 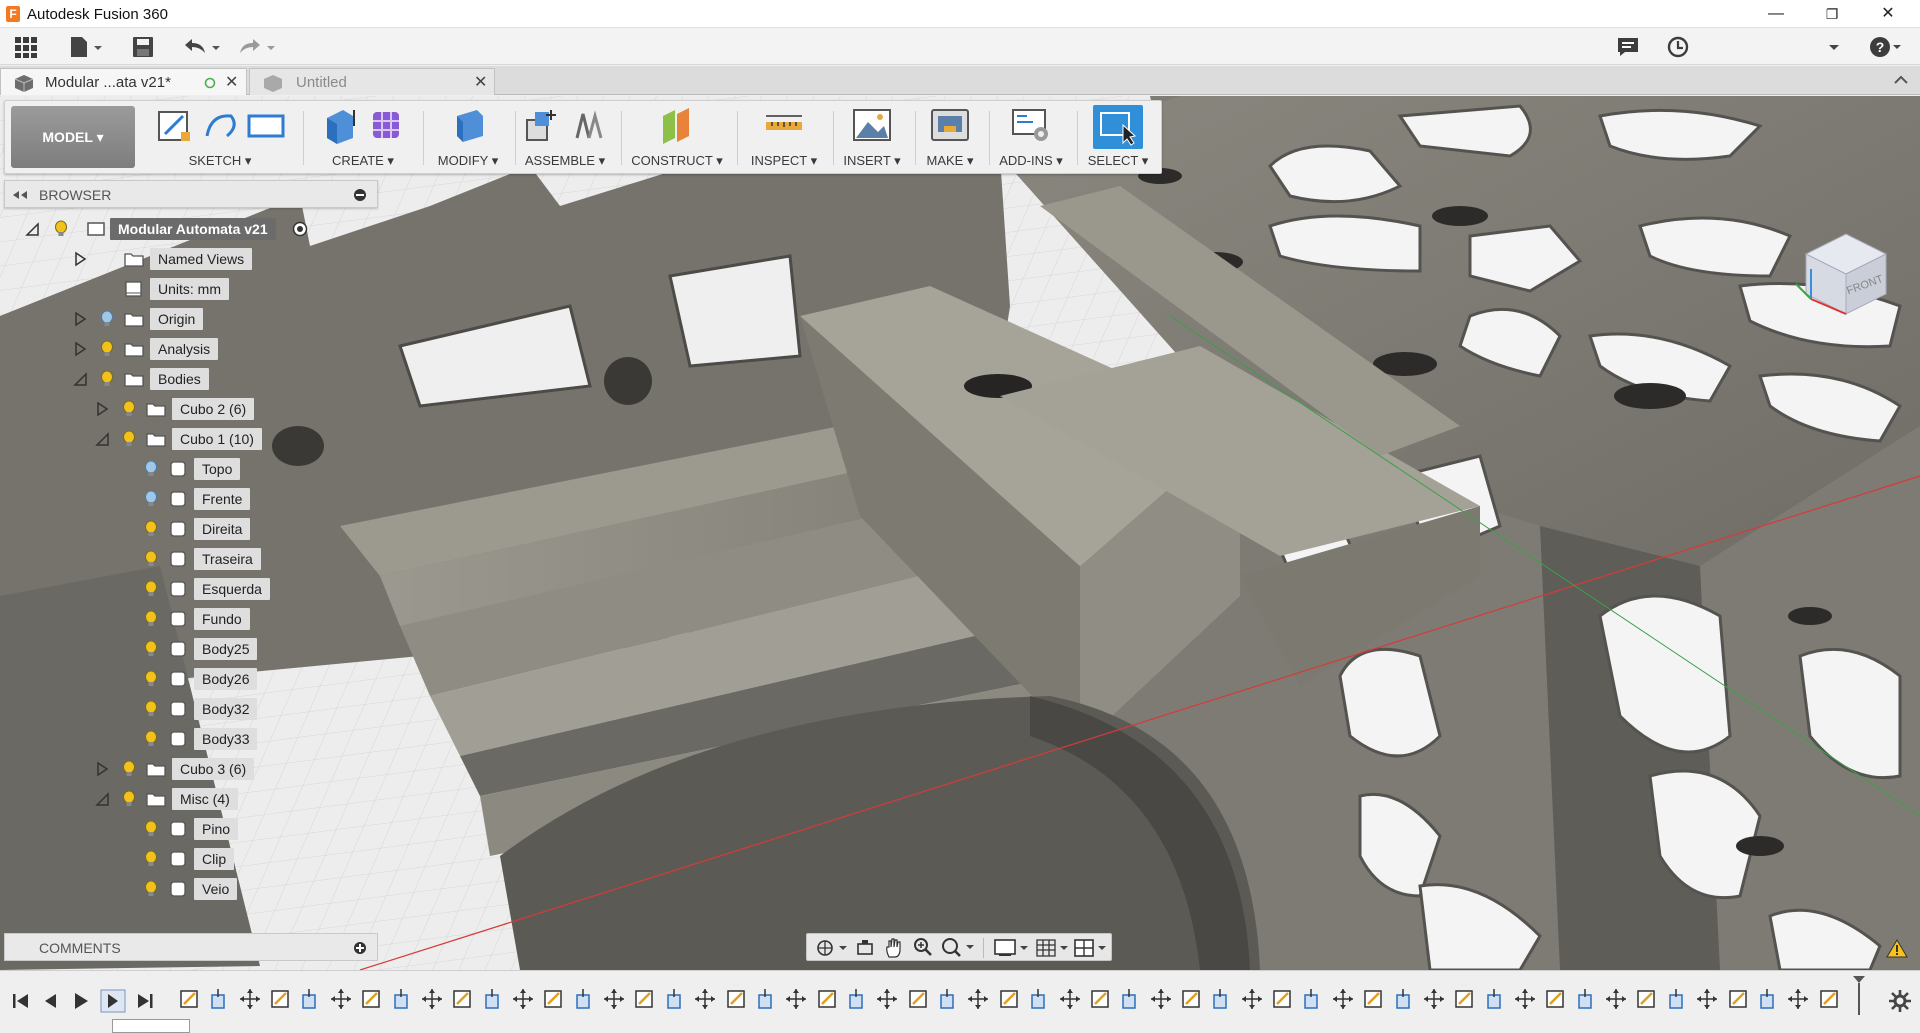 I want to click on browser-node: Body26, so click(x=190, y=679).